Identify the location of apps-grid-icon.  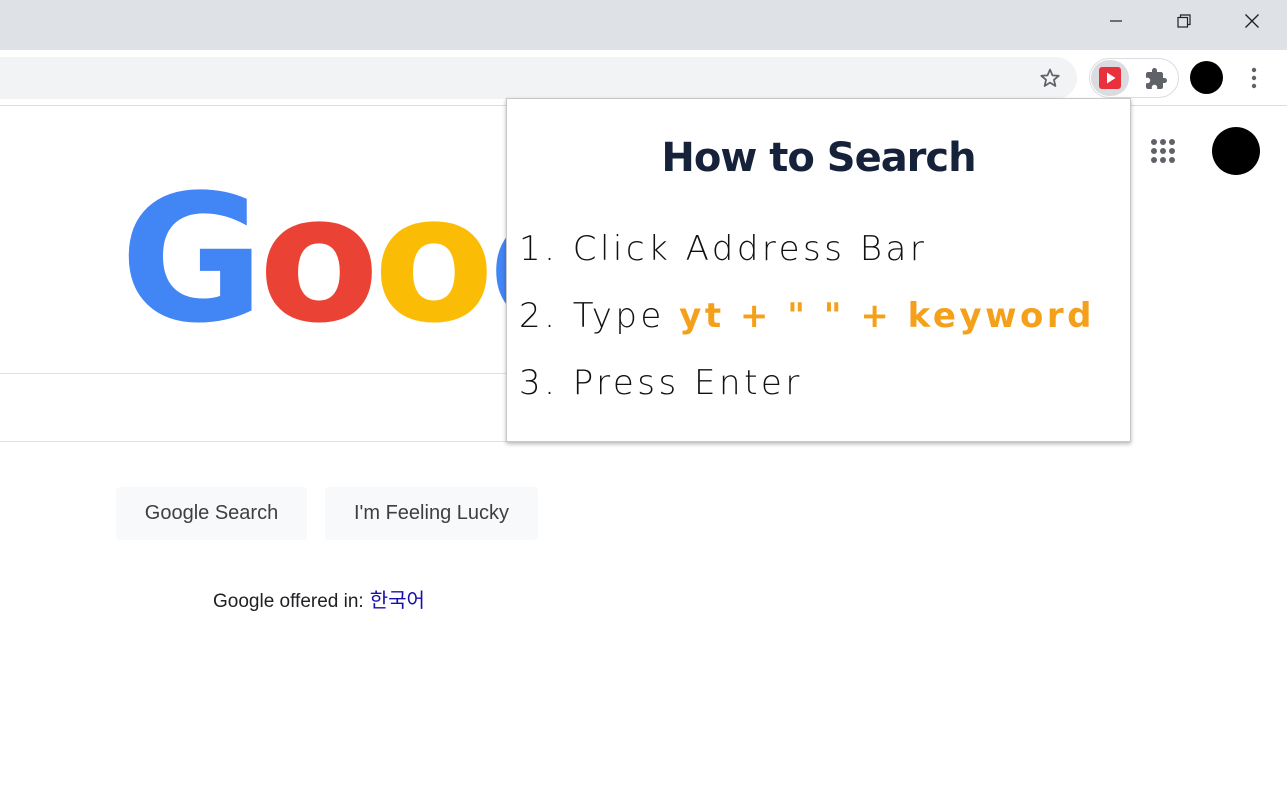
(1163, 151).